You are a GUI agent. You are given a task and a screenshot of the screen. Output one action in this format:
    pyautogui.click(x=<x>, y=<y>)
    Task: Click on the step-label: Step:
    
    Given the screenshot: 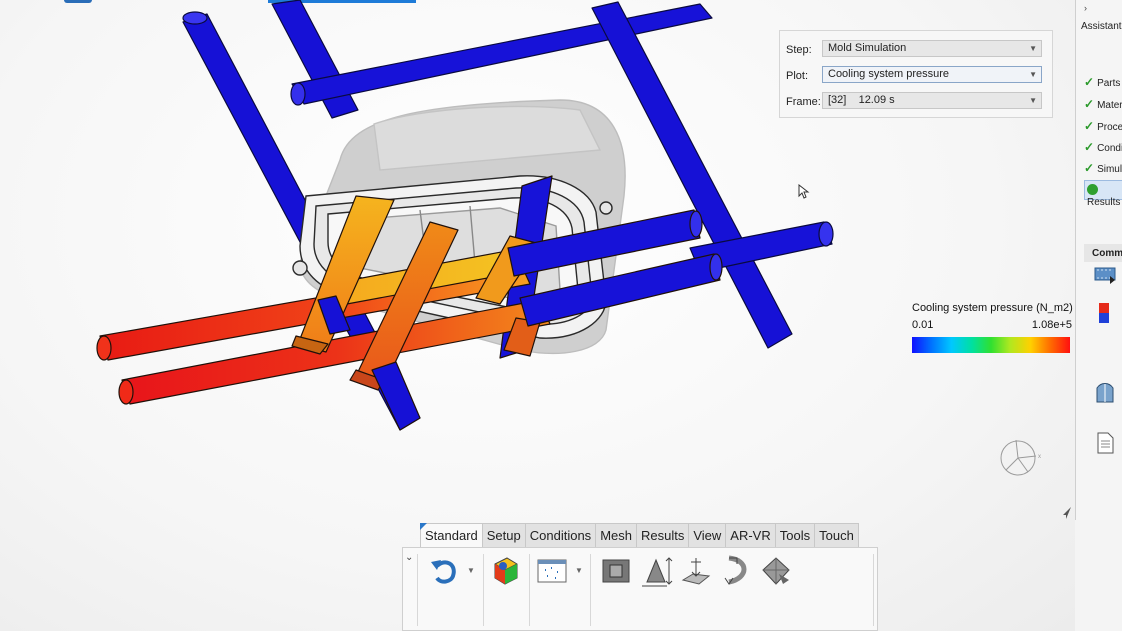 What is the action you would take?
    pyautogui.click(x=799, y=50)
    